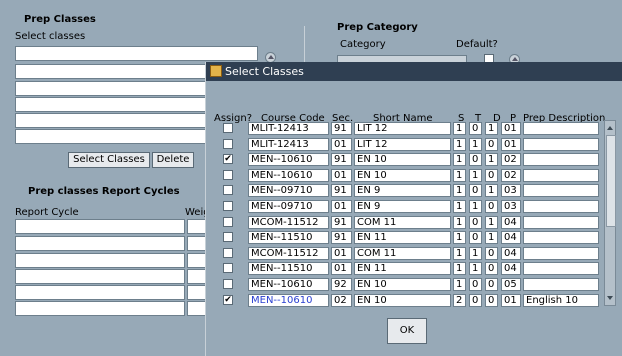 The image size is (622, 356). What do you see at coordinates (561, 300) in the screenshot?
I see `desc-cell: English 10` at bounding box center [561, 300].